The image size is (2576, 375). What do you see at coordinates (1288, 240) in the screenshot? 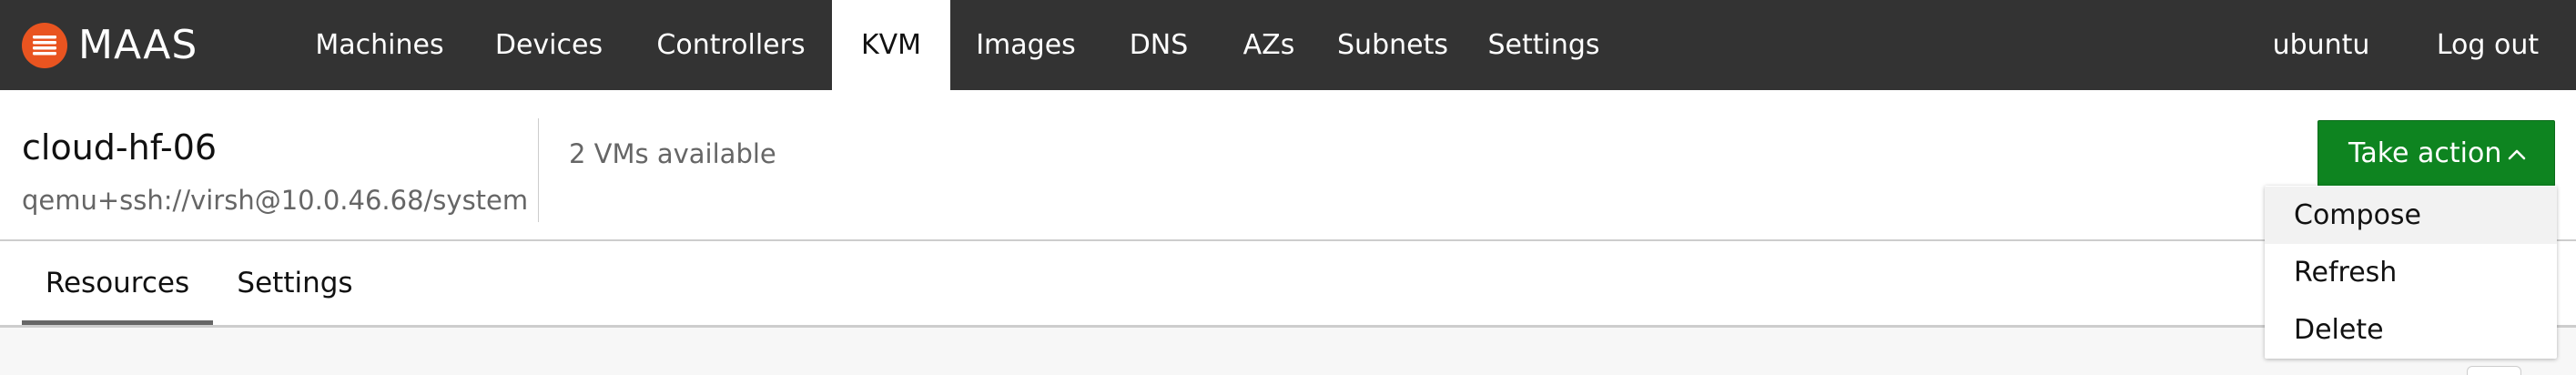
I see `header-separator` at bounding box center [1288, 240].